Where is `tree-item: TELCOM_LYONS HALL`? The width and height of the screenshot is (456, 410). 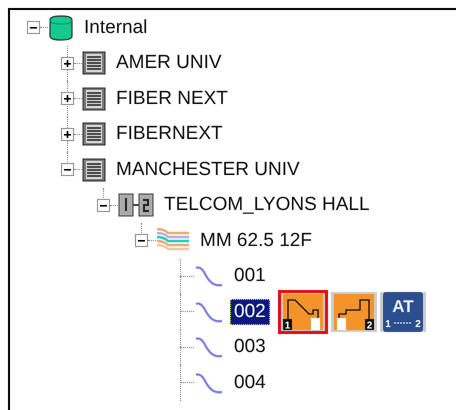
tree-item: TELCOM_LYONS HALL is located at coordinates (267, 205).